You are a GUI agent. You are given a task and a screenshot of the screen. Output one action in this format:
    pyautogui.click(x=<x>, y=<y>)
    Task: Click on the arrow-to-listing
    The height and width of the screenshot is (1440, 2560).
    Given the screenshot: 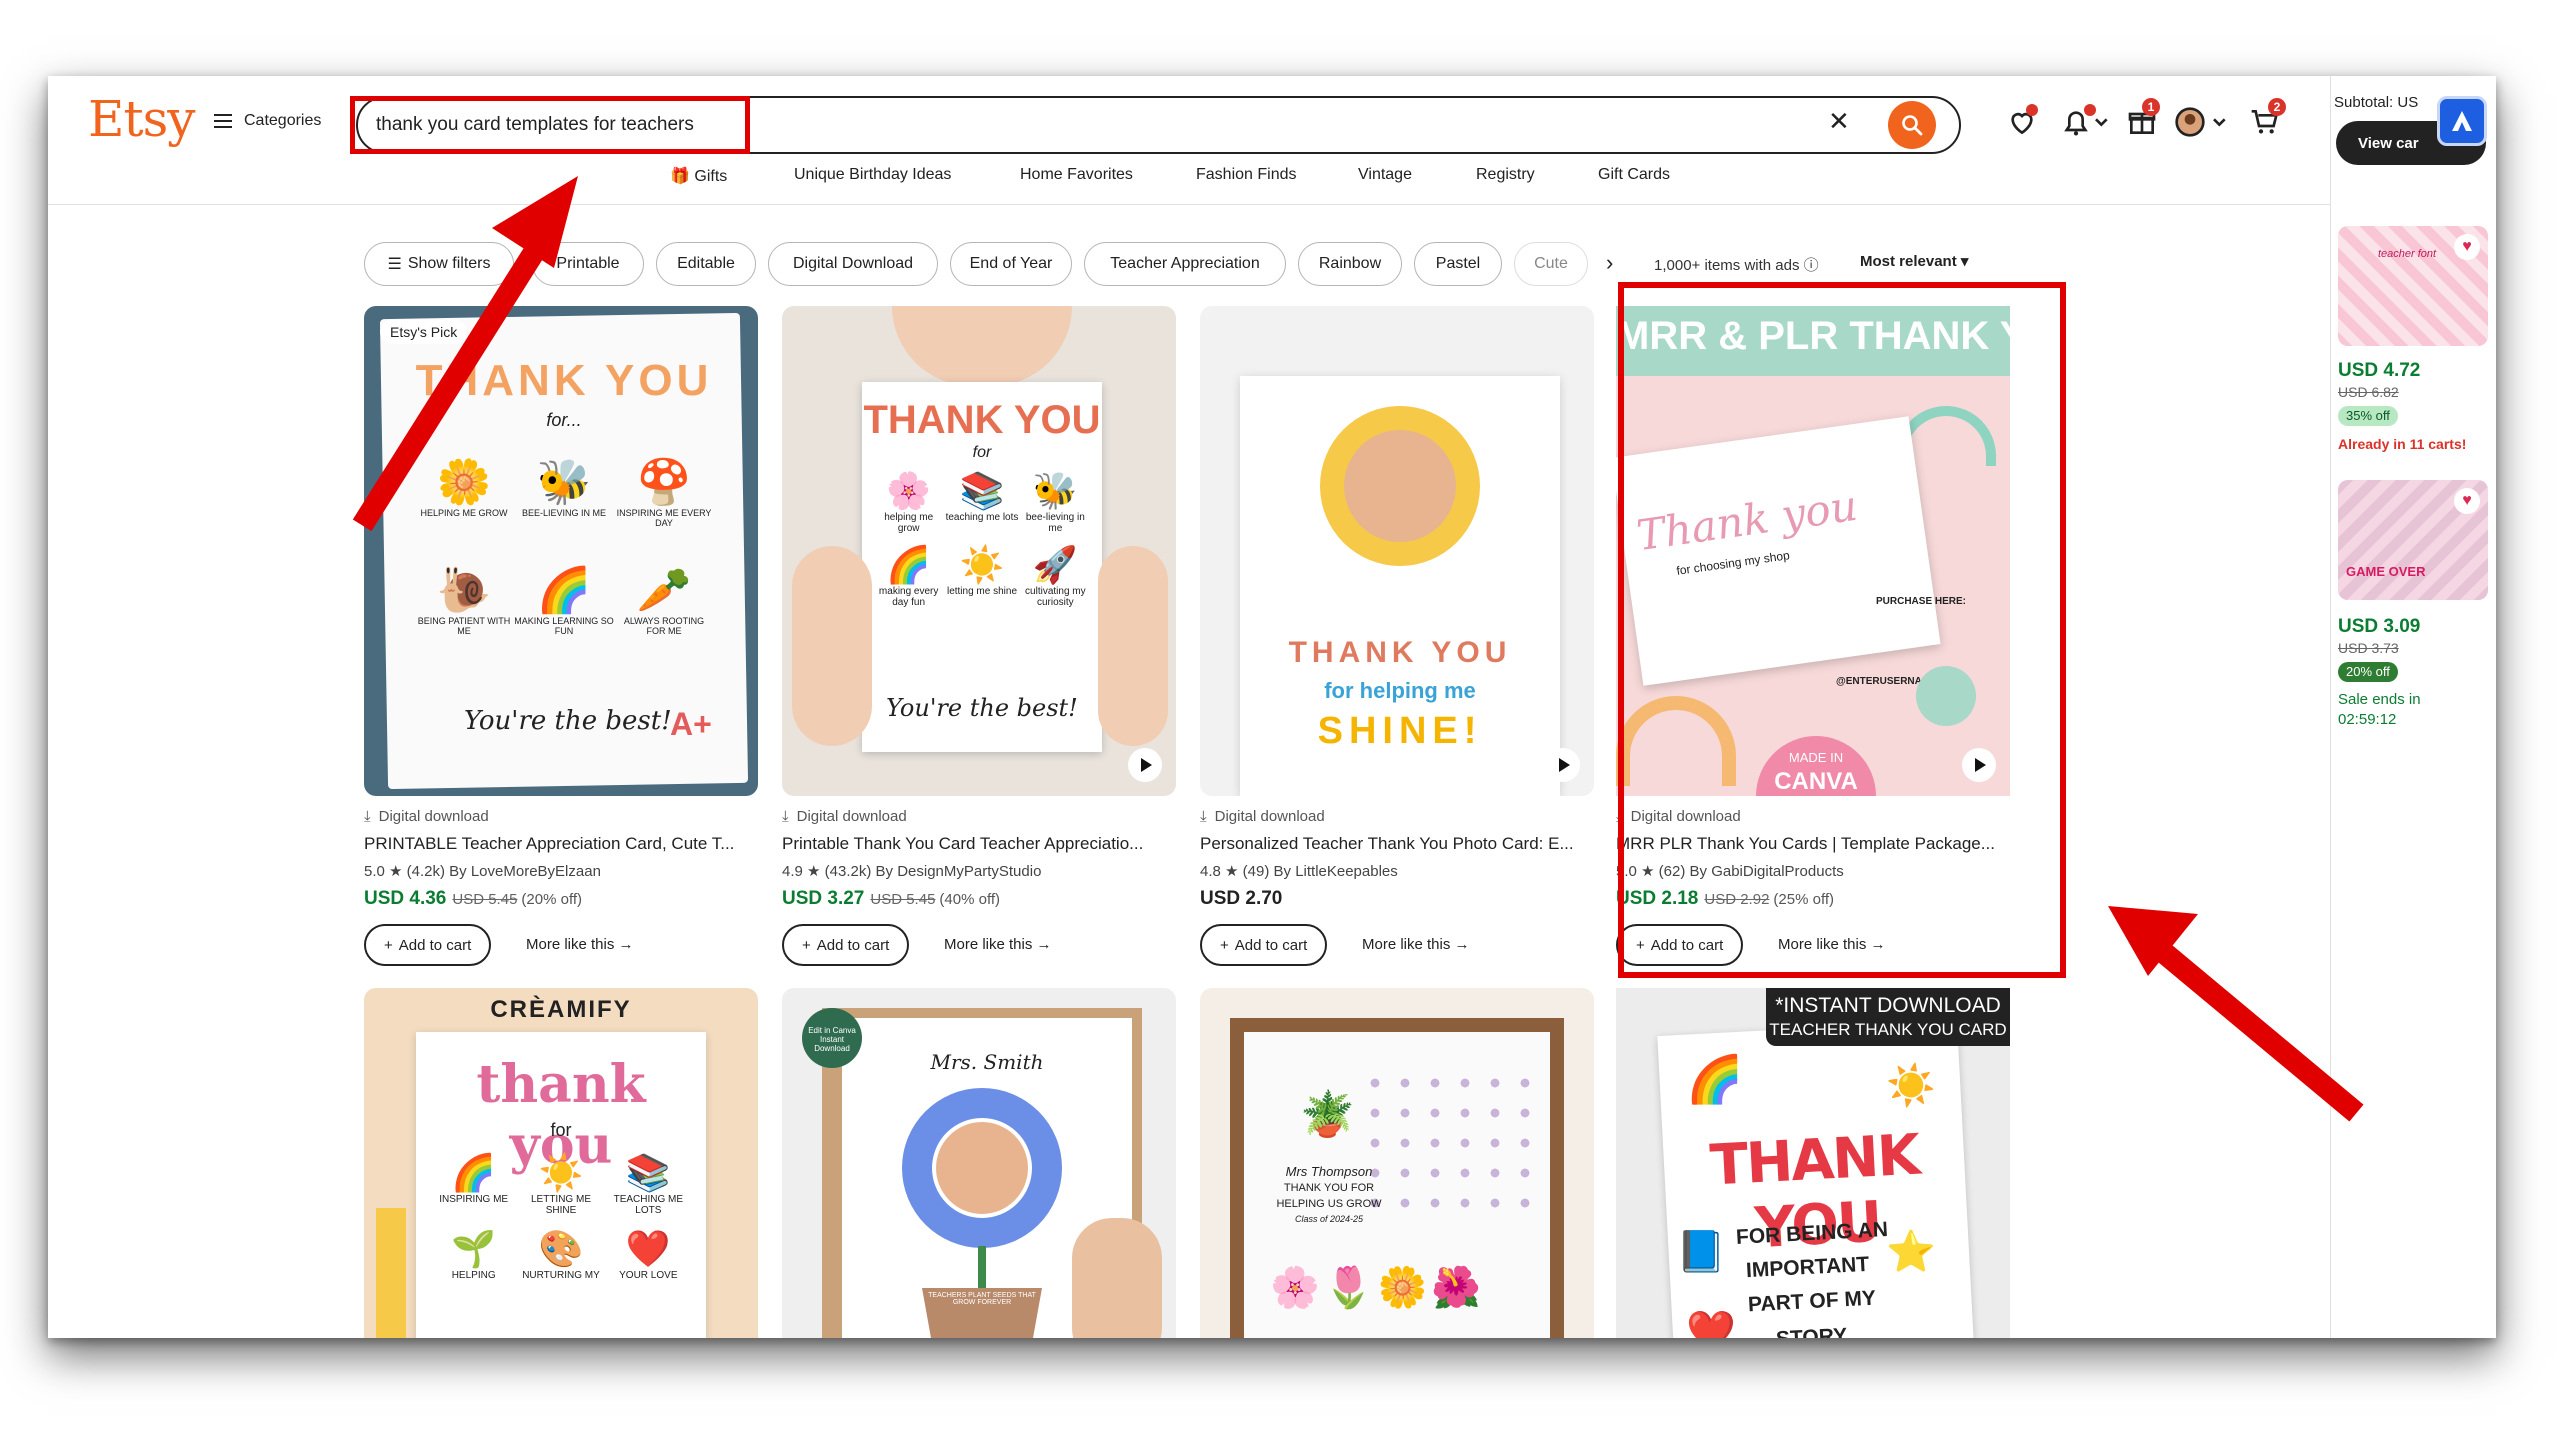 What is the action you would take?
    pyautogui.click(x=2236, y=1014)
    